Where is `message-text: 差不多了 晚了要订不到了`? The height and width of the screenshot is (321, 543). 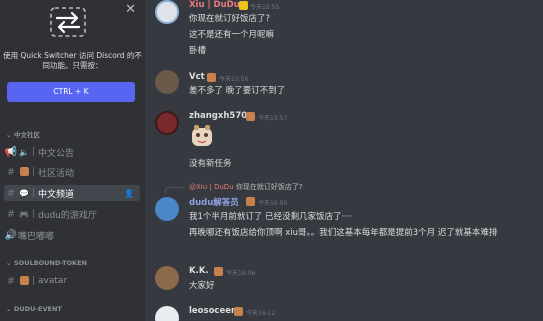 message-text: 差不多了 晚了要订不到了 is located at coordinates (237, 91).